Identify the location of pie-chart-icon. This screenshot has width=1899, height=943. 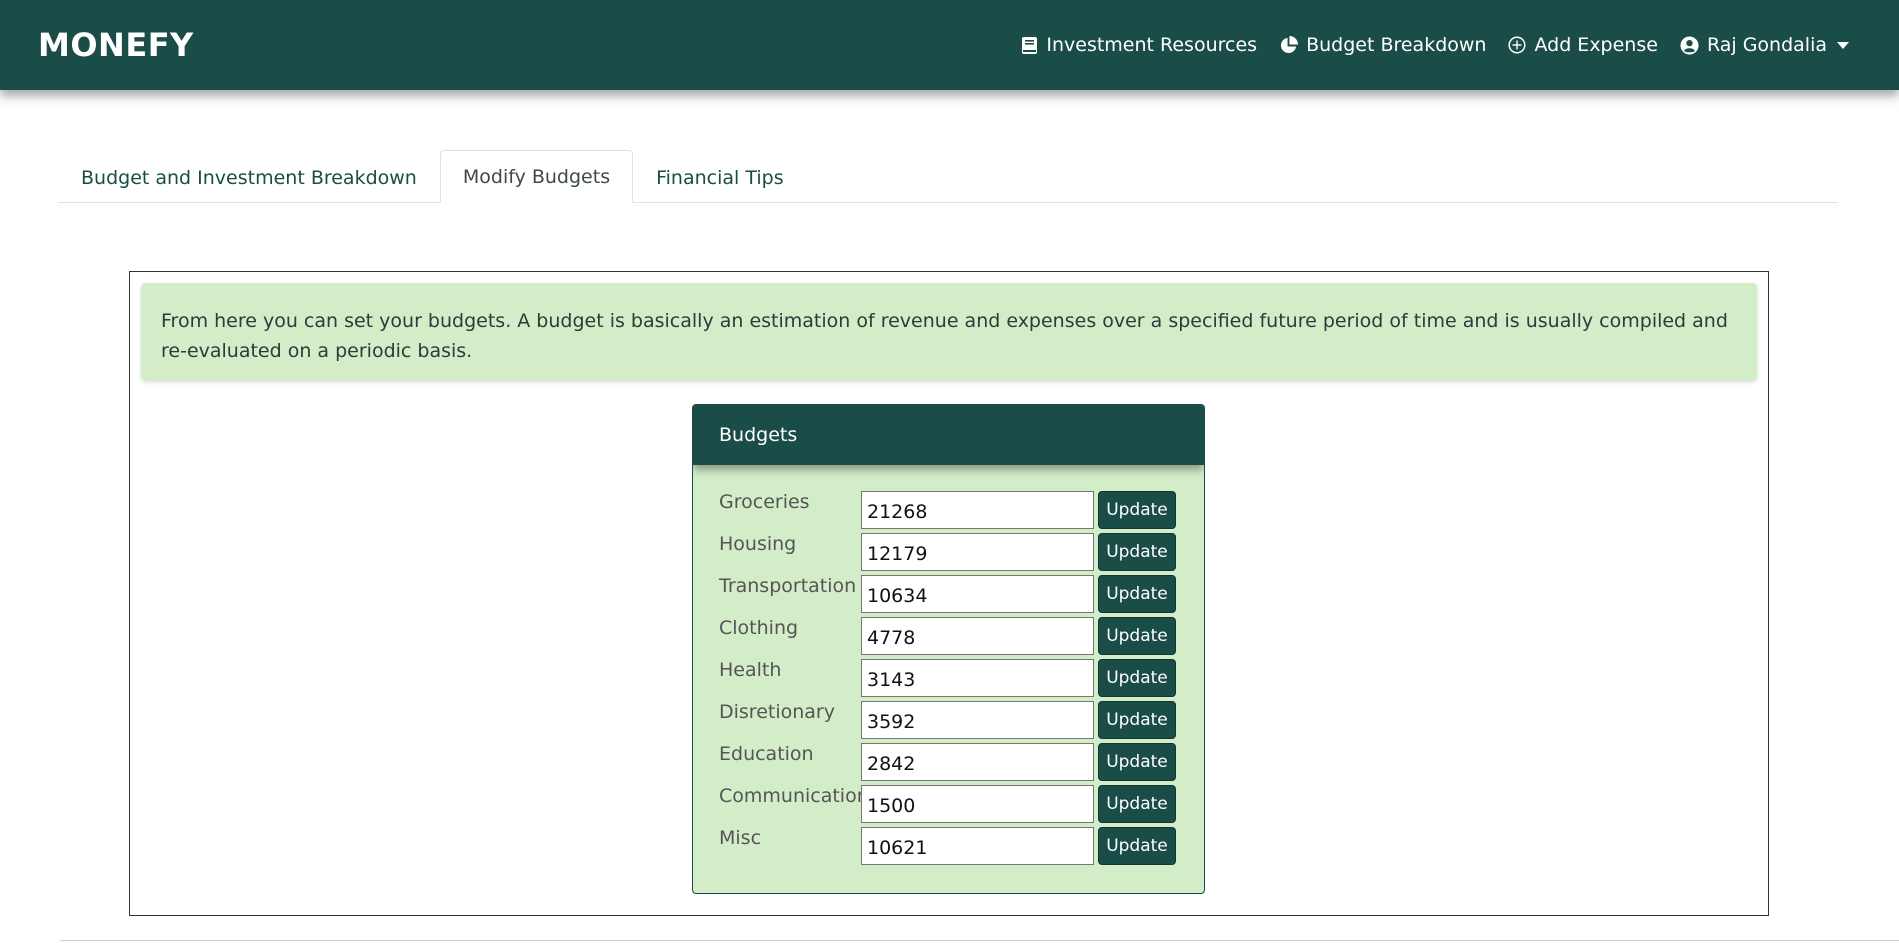
(1289, 45).